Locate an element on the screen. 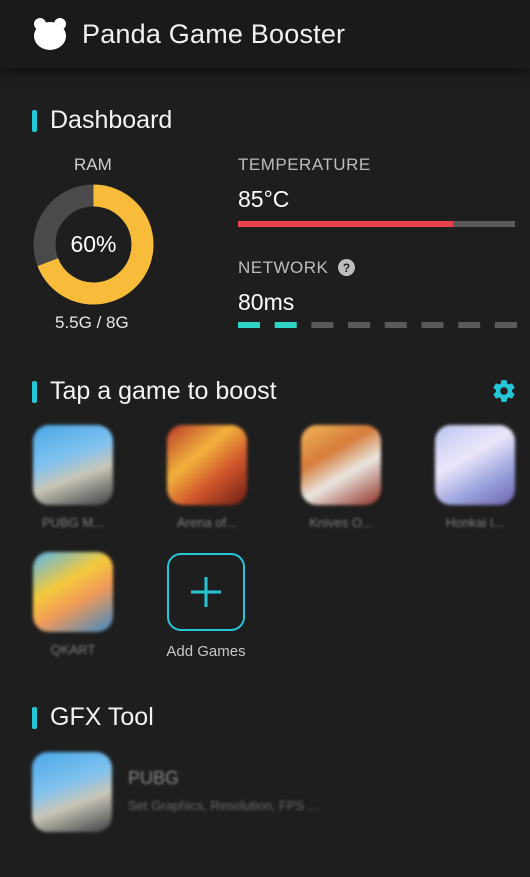  ram-percent: 60% is located at coordinates (93, 244).